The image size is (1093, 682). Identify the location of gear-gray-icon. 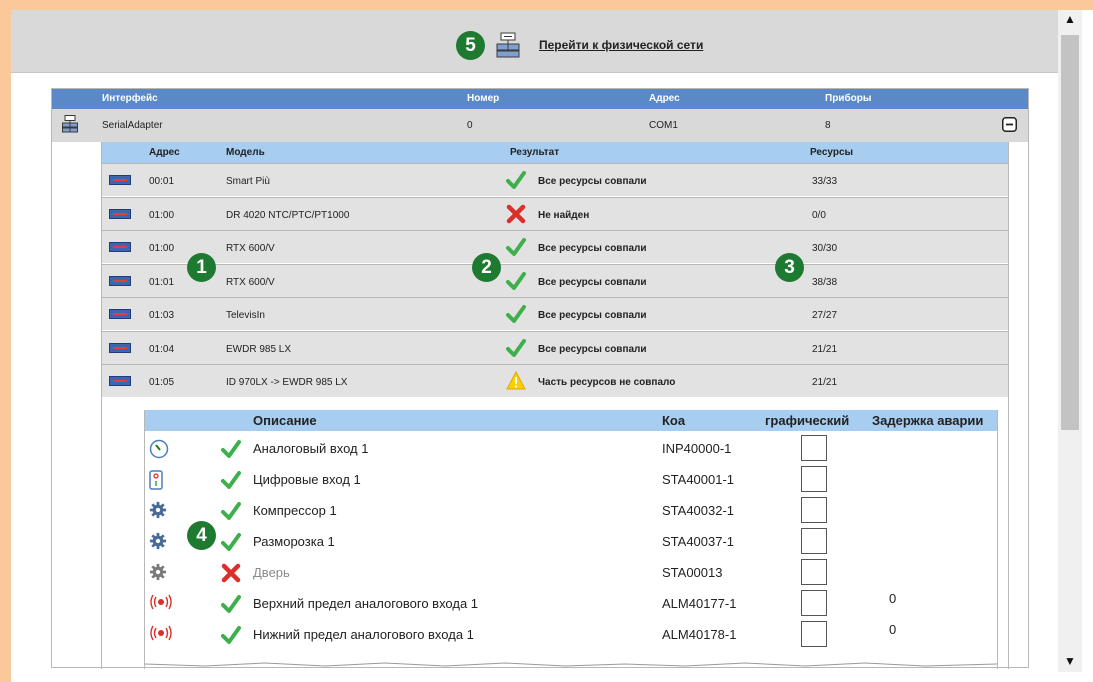
(158, 572).